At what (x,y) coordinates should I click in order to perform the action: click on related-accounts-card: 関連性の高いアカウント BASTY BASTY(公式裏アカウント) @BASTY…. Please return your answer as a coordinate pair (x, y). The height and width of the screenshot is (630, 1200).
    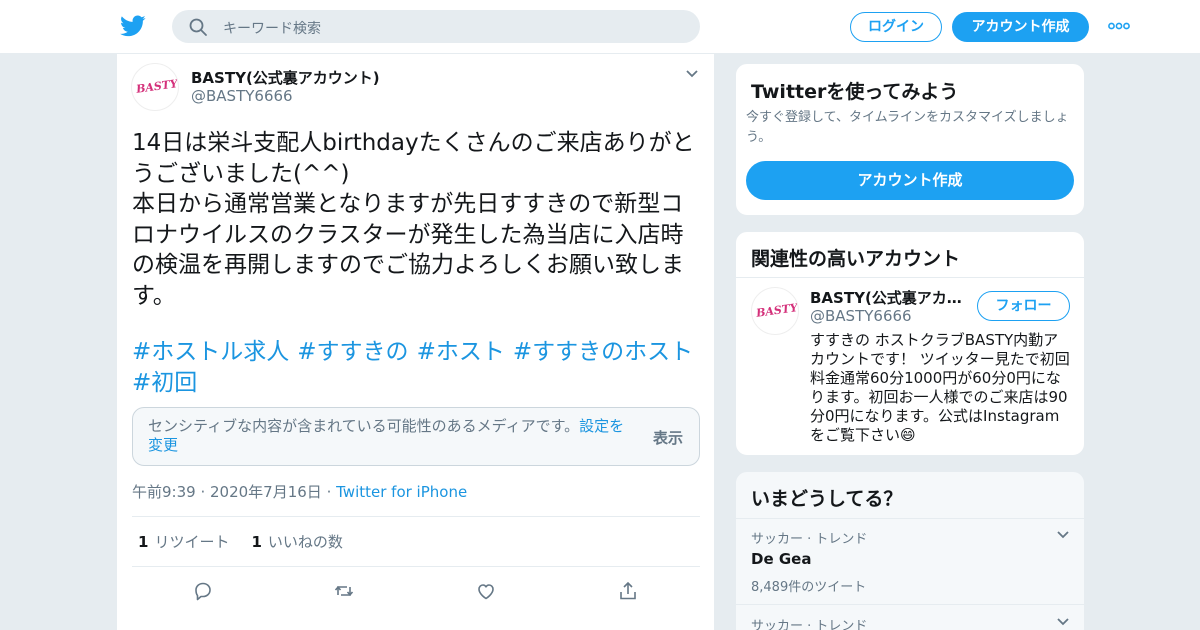
    Looking at the image, I should click on (910, 343).